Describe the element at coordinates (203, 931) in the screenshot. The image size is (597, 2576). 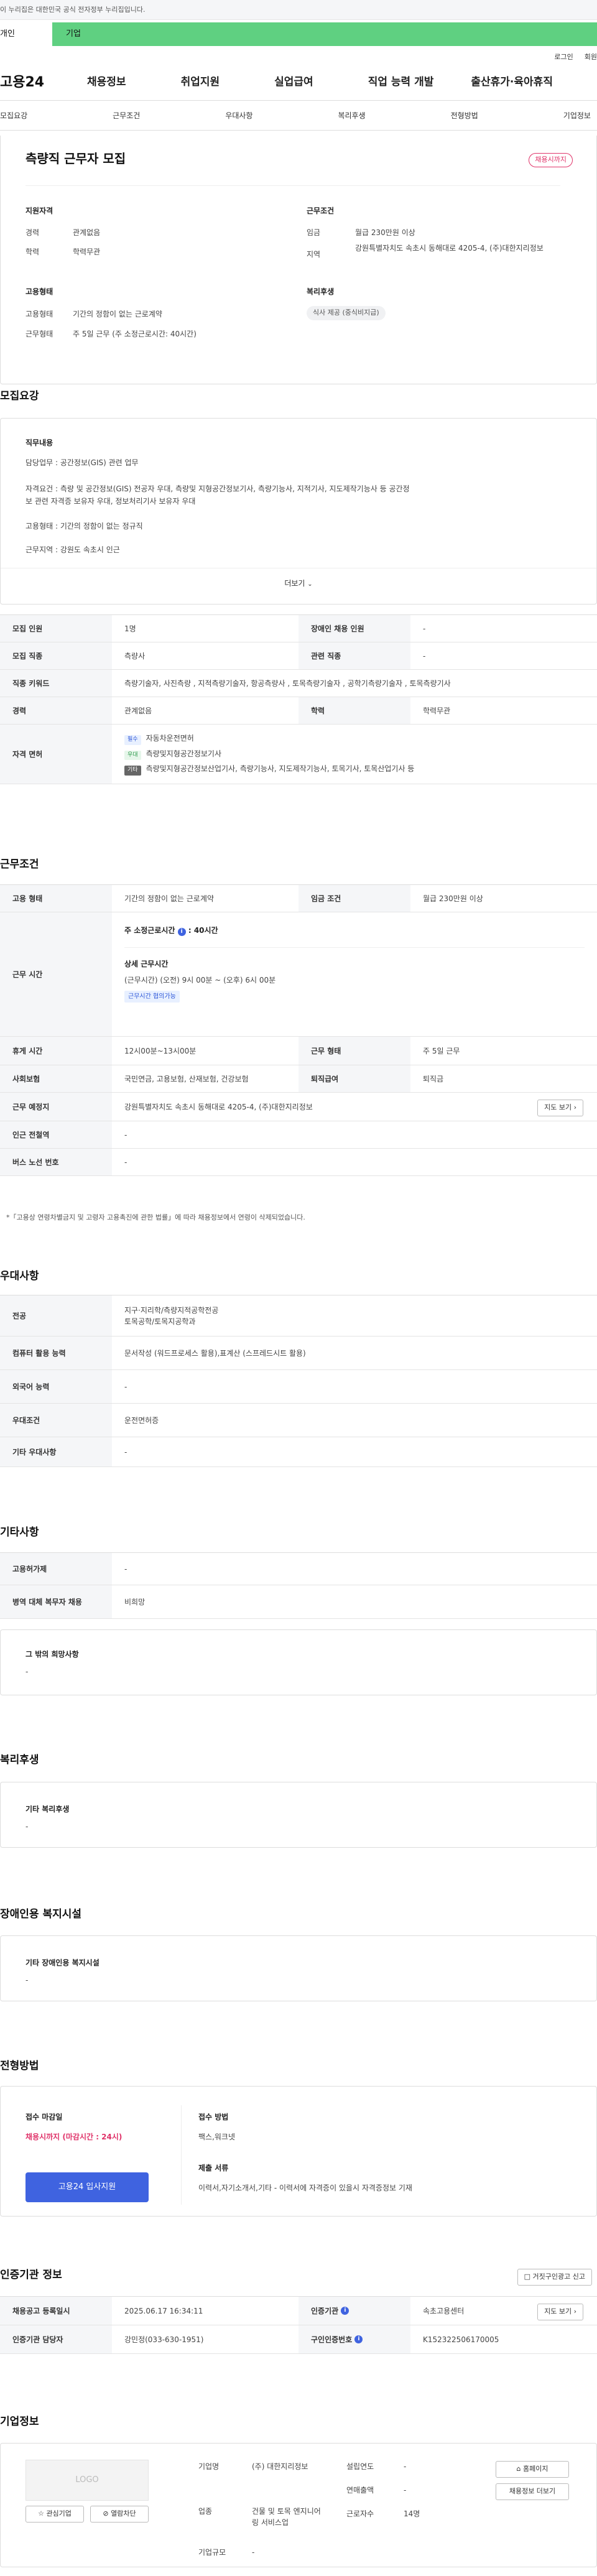
I see `weekly-hours-value: : 40시간` at that location.